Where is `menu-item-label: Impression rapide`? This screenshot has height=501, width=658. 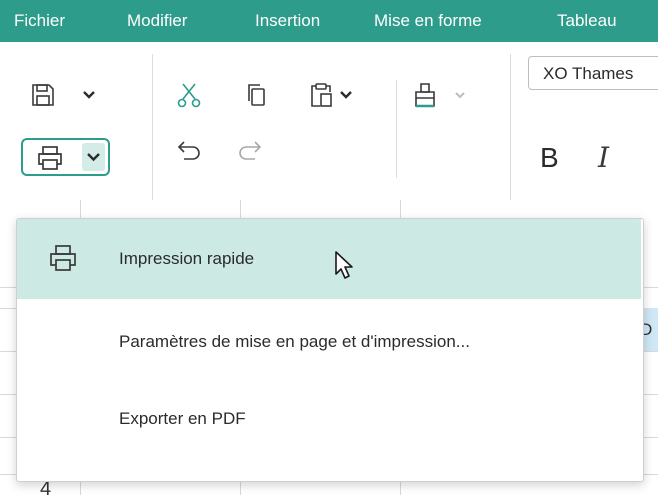
menu-item-label: Impression rapide is located at coordinates (187, 258).